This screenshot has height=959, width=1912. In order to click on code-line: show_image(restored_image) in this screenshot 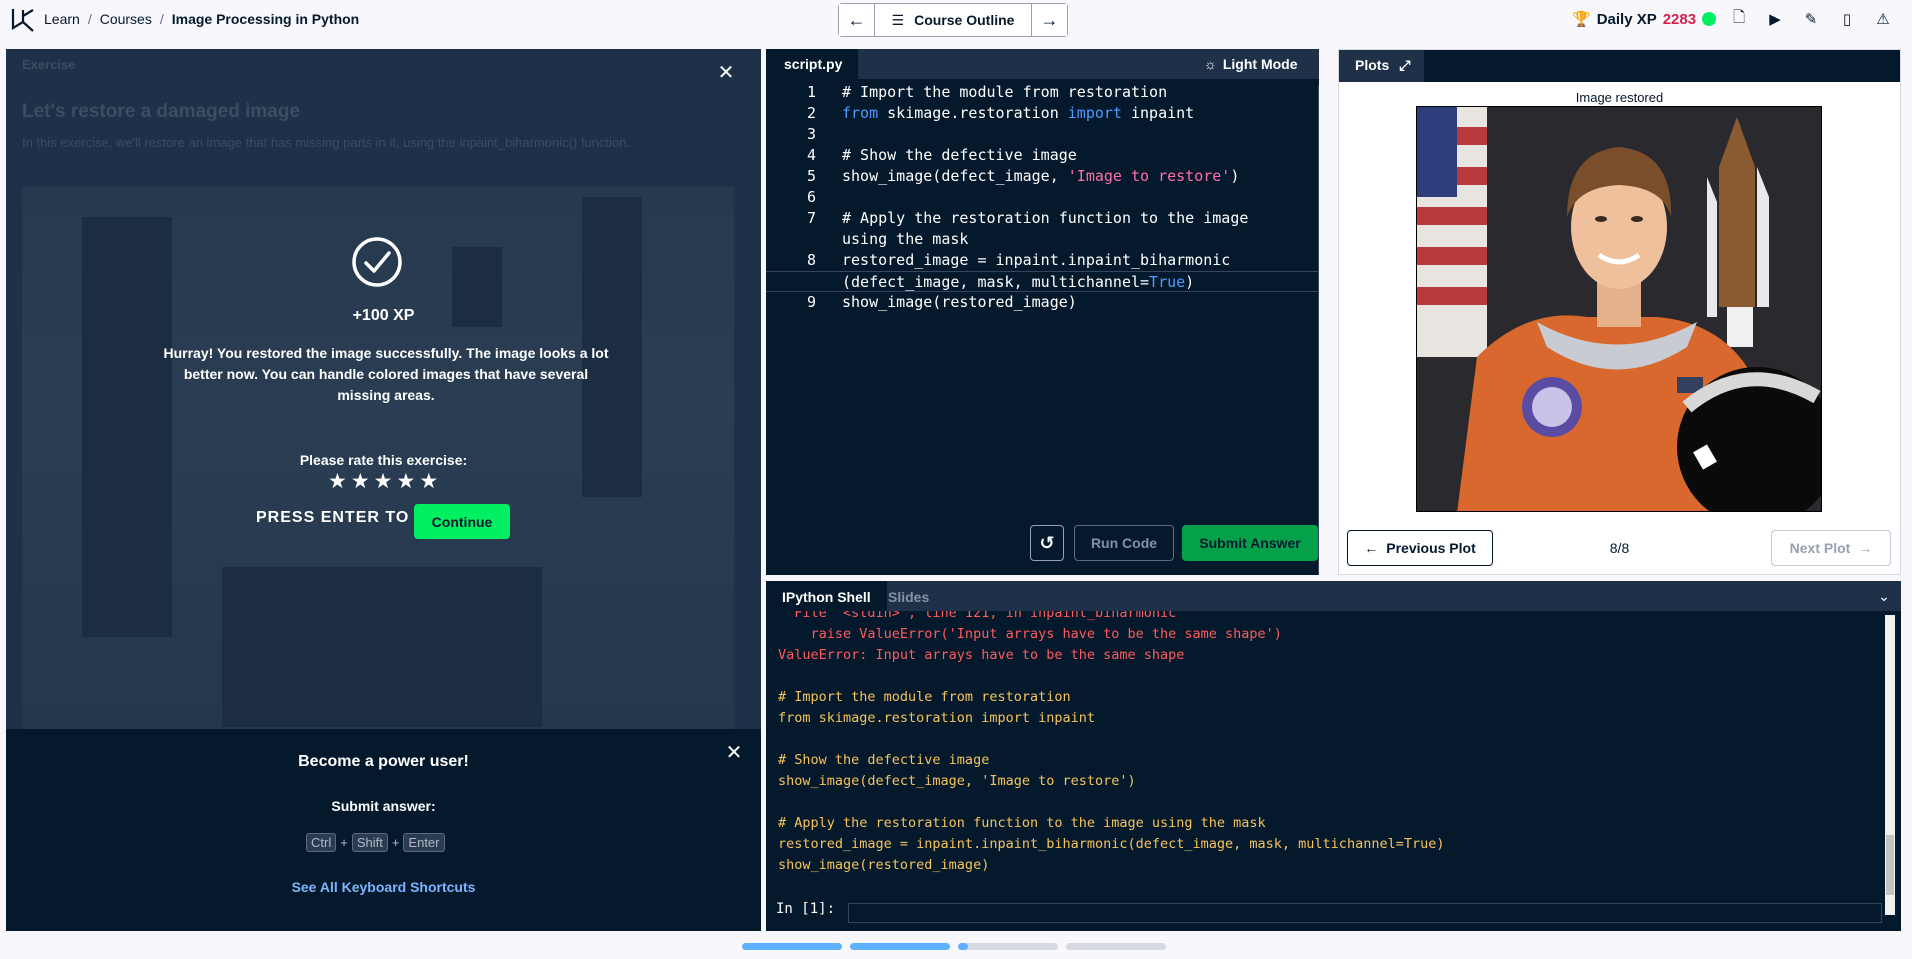, I will do `click(959, 302)`.